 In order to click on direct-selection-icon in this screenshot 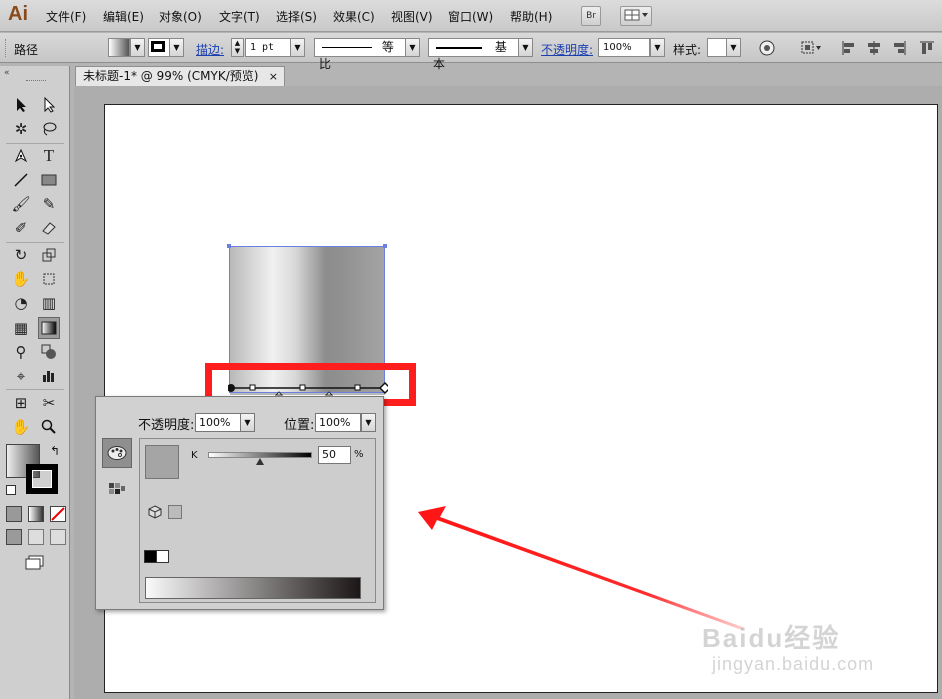, I will do `click(49, 105)`.